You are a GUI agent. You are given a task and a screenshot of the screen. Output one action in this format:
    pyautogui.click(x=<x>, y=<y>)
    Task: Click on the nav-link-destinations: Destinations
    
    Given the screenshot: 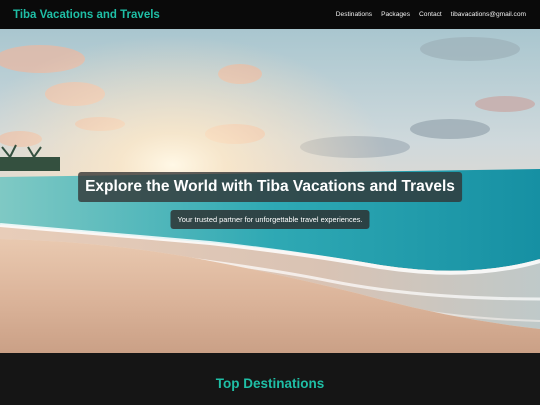 What is the action you would take?
    pyautogui.click(x=354, y=14)
    